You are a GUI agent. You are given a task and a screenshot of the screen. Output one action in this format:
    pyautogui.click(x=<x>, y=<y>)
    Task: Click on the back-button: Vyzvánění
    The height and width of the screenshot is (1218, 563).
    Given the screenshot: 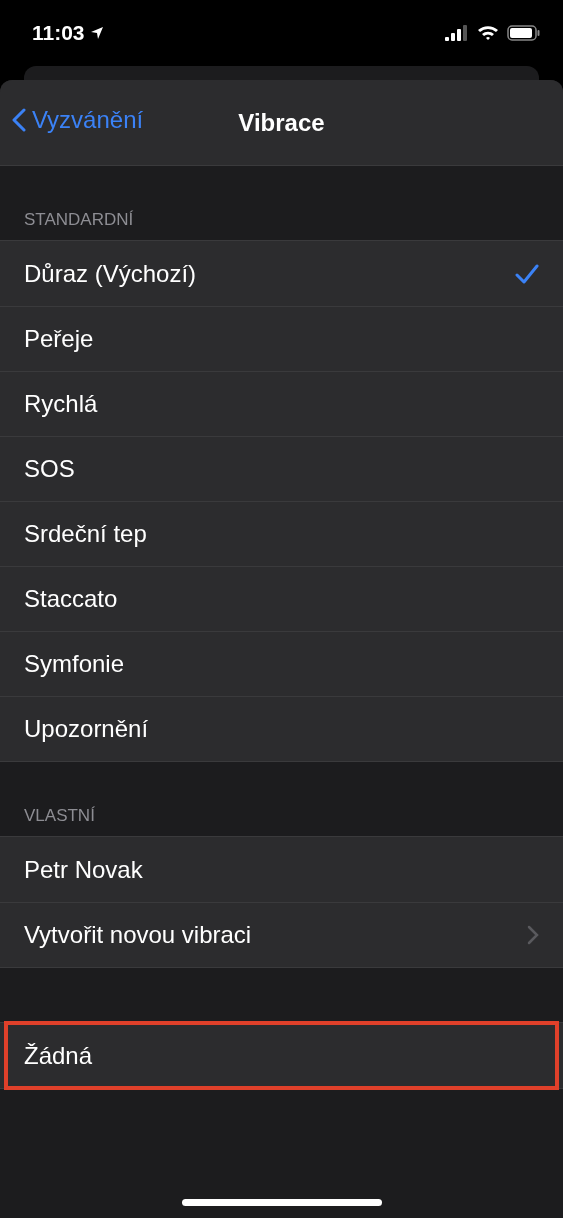 What is the action you would take?
    pyautogui.click(x=78, y=120)
    